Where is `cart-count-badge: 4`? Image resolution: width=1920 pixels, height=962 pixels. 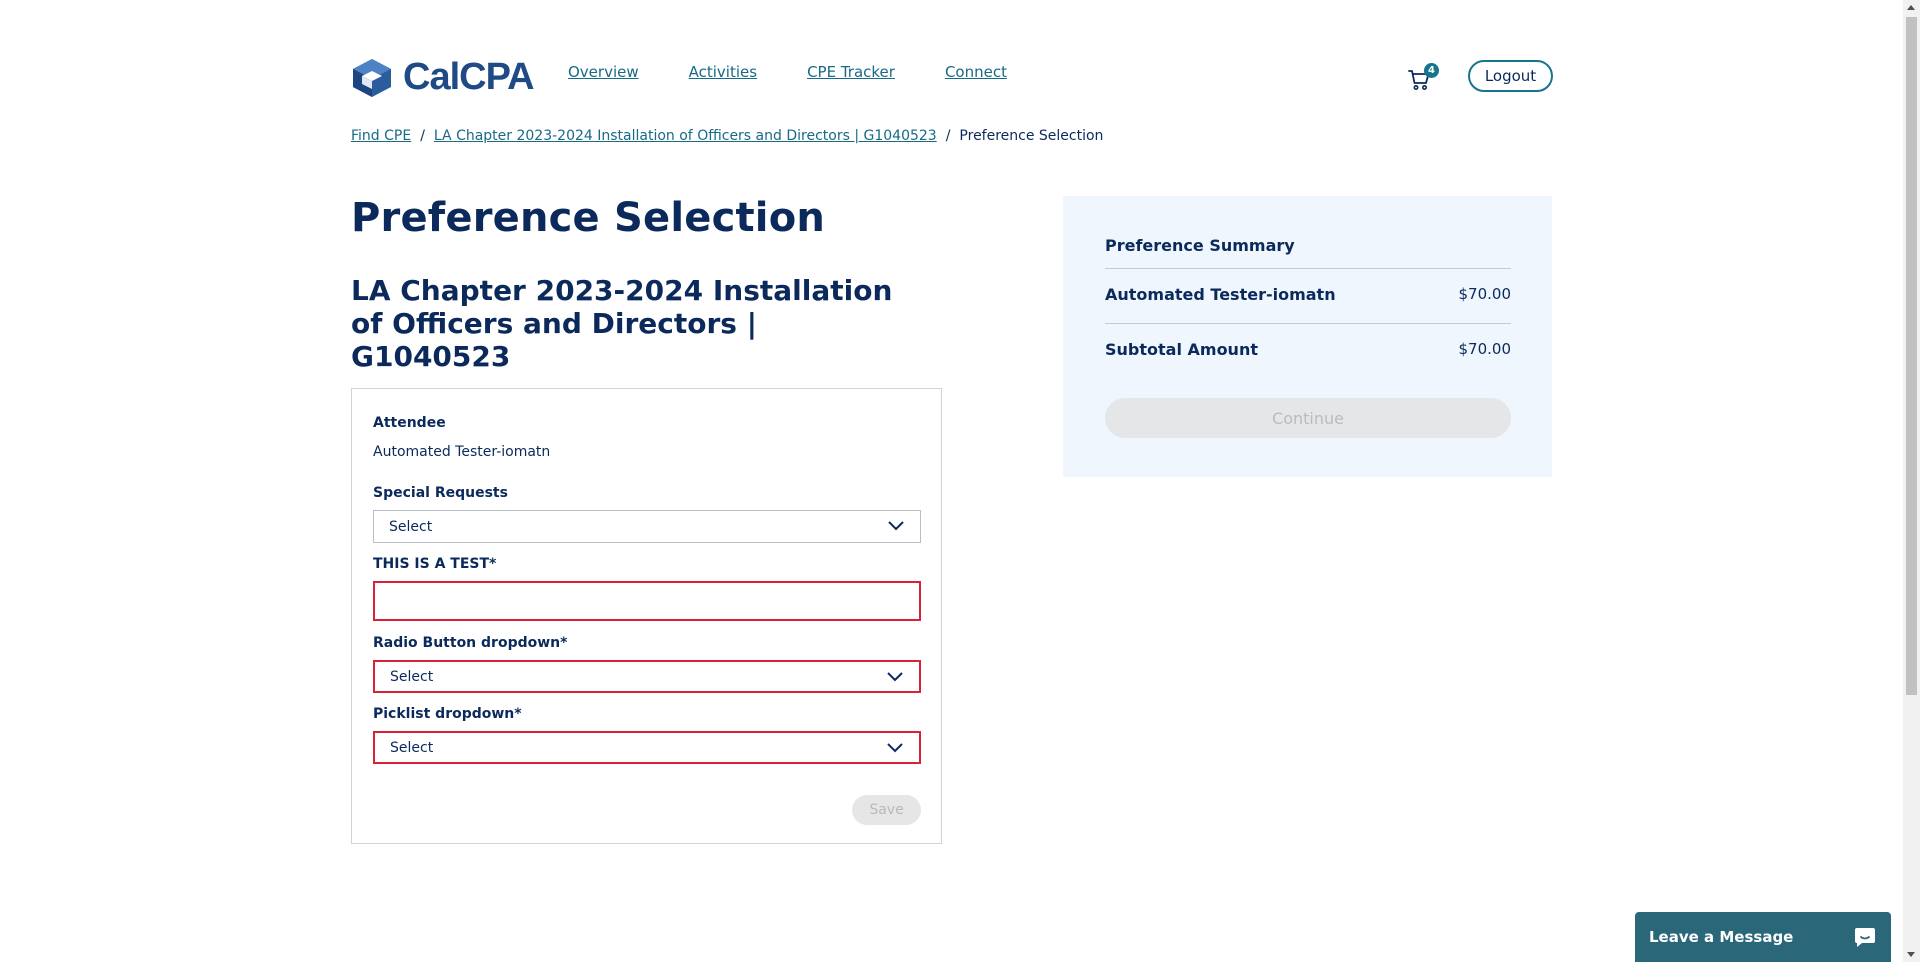 cart-count-badge: 4 is located at coordinates (1431, 70).